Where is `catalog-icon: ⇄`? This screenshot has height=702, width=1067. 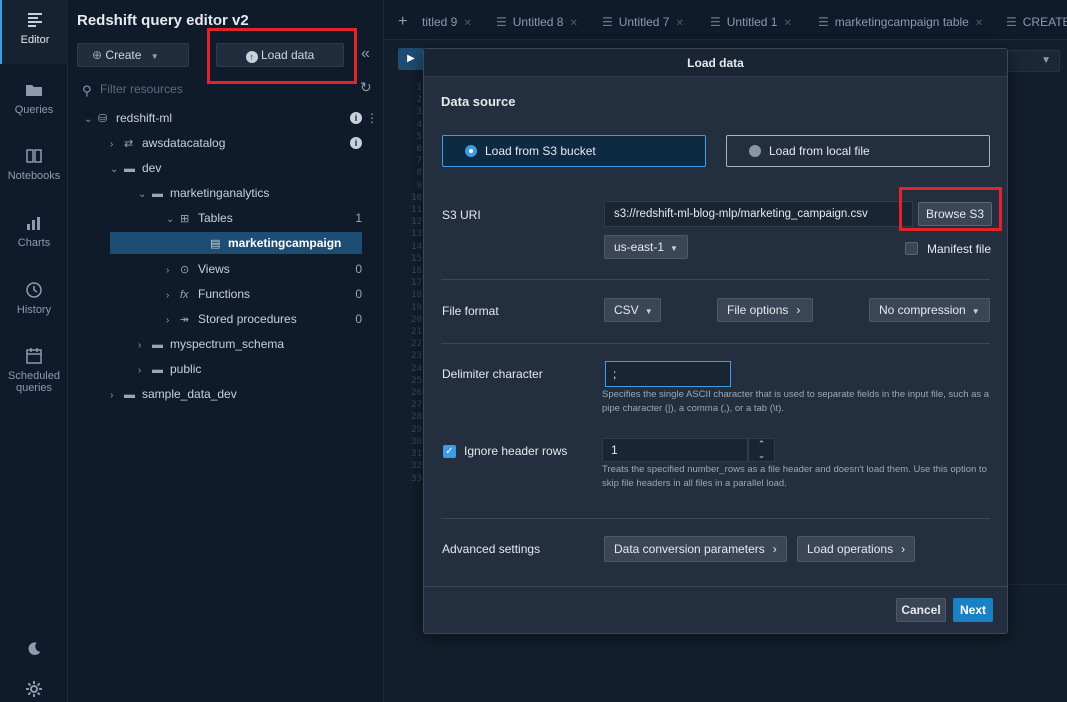 catalog-icon: ⇄ is located at coordinates (129, 144).